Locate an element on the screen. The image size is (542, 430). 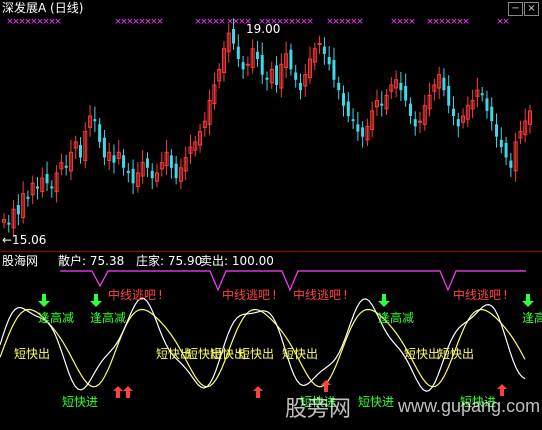
zhuangjia-value: 庄家: 75.90 is located at coordinates (169, 261).